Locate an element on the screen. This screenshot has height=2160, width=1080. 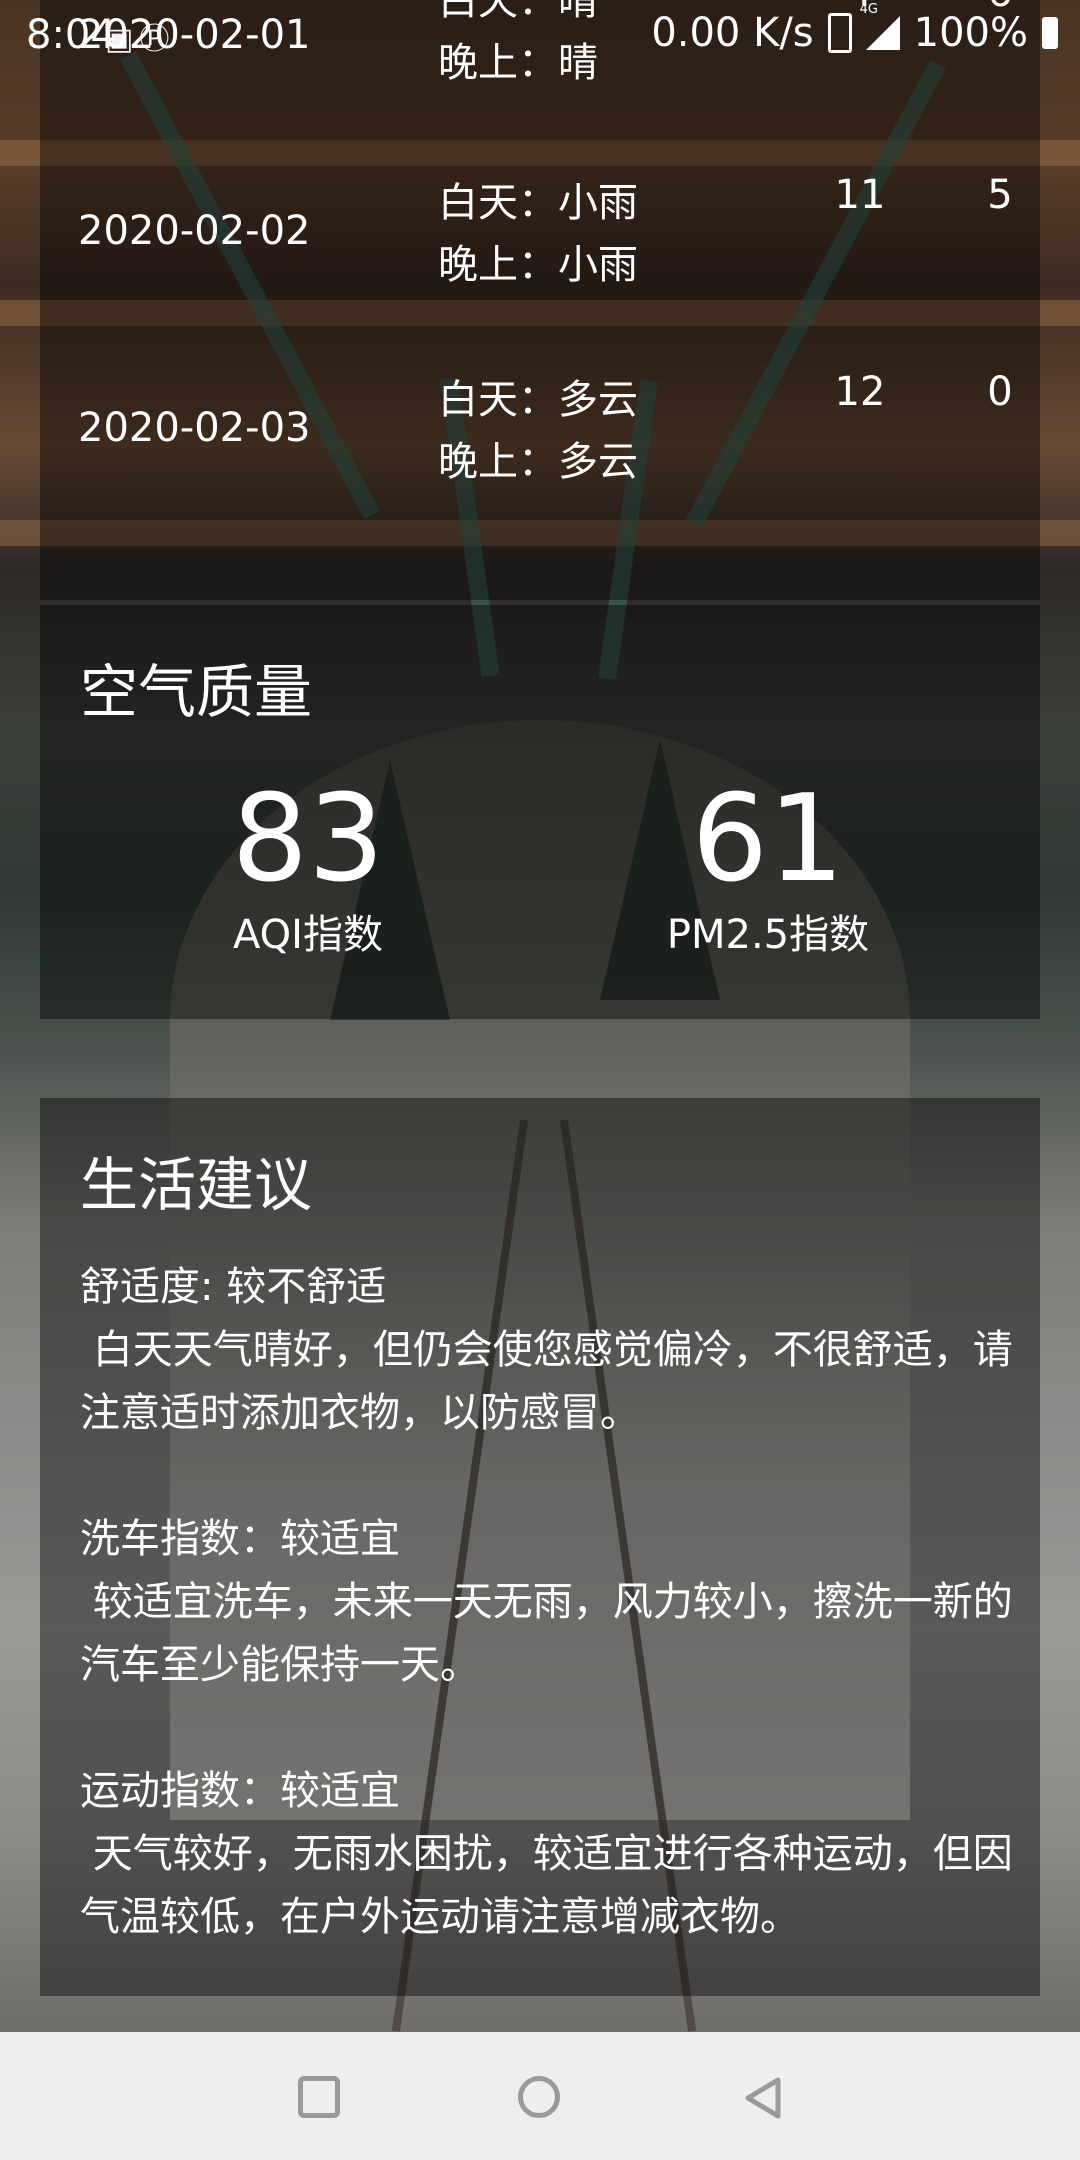
aqi-block: 83 AQI指数 is located at coordinates (308, 870).